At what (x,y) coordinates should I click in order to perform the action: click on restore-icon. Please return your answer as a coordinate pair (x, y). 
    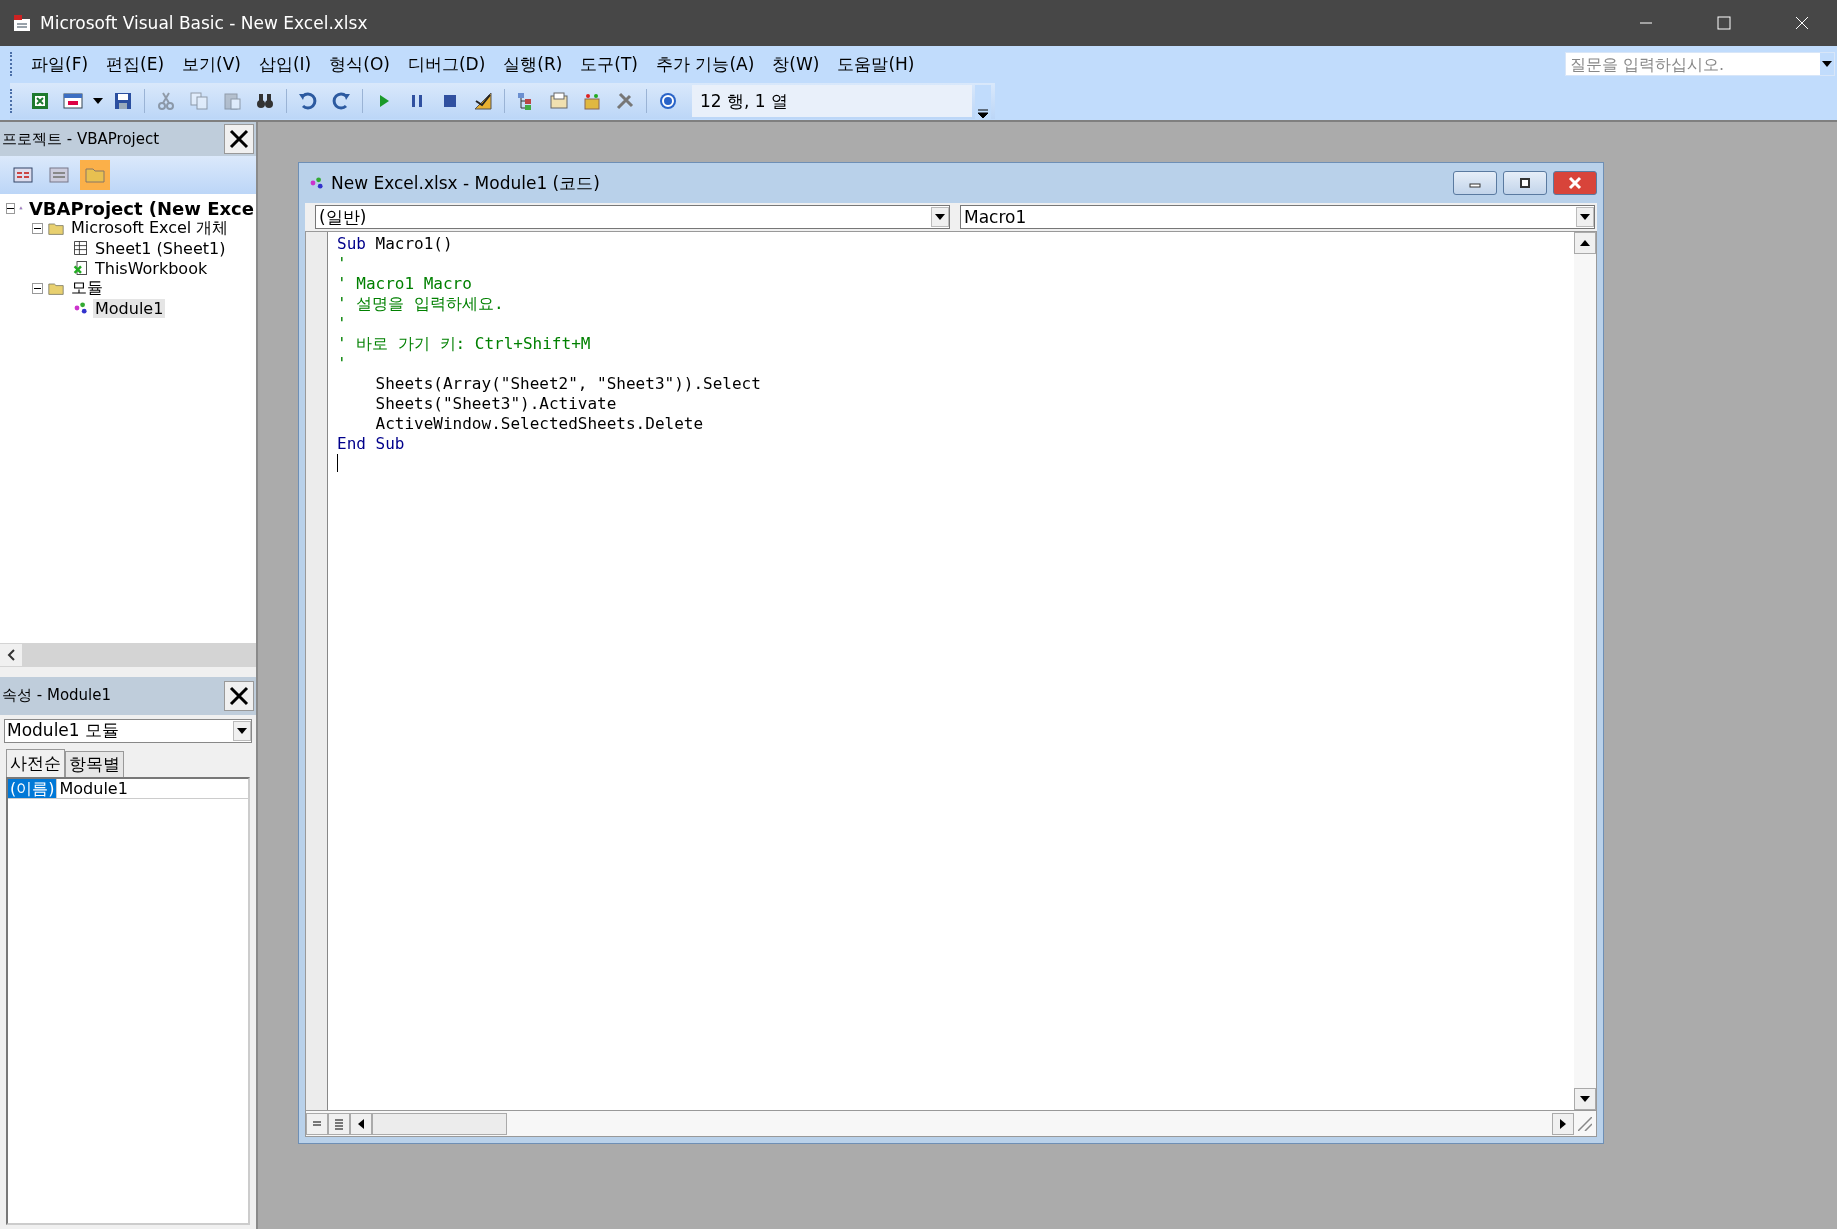
    Looking at the image, I should click on (1525, 183).